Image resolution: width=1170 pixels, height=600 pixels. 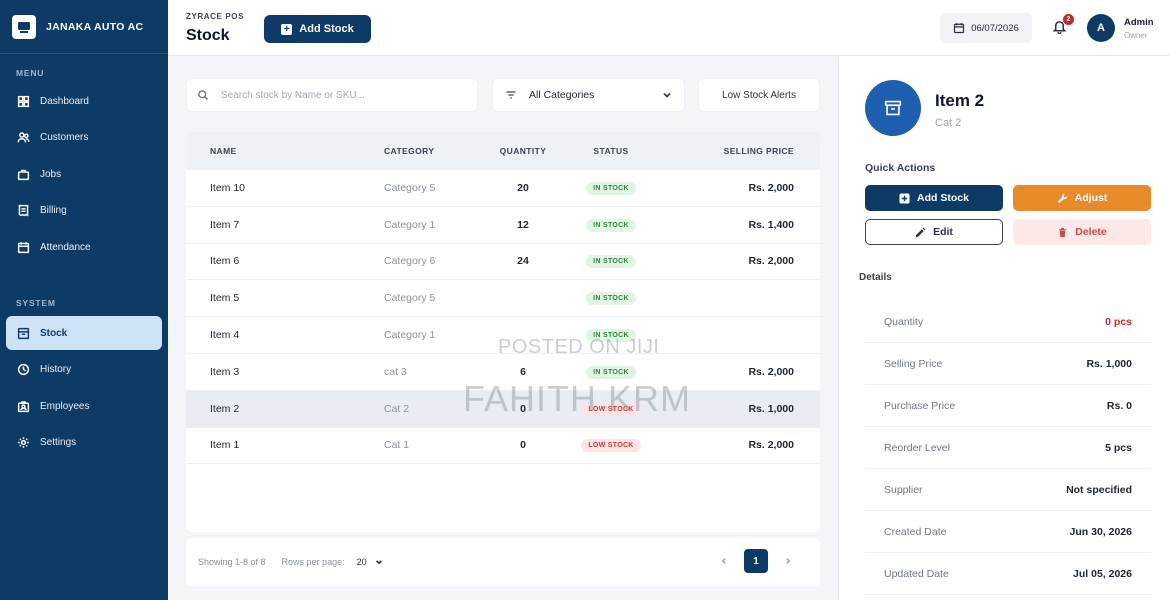 I want to click on cell-name: Item 10, so click(x=228, y=187).